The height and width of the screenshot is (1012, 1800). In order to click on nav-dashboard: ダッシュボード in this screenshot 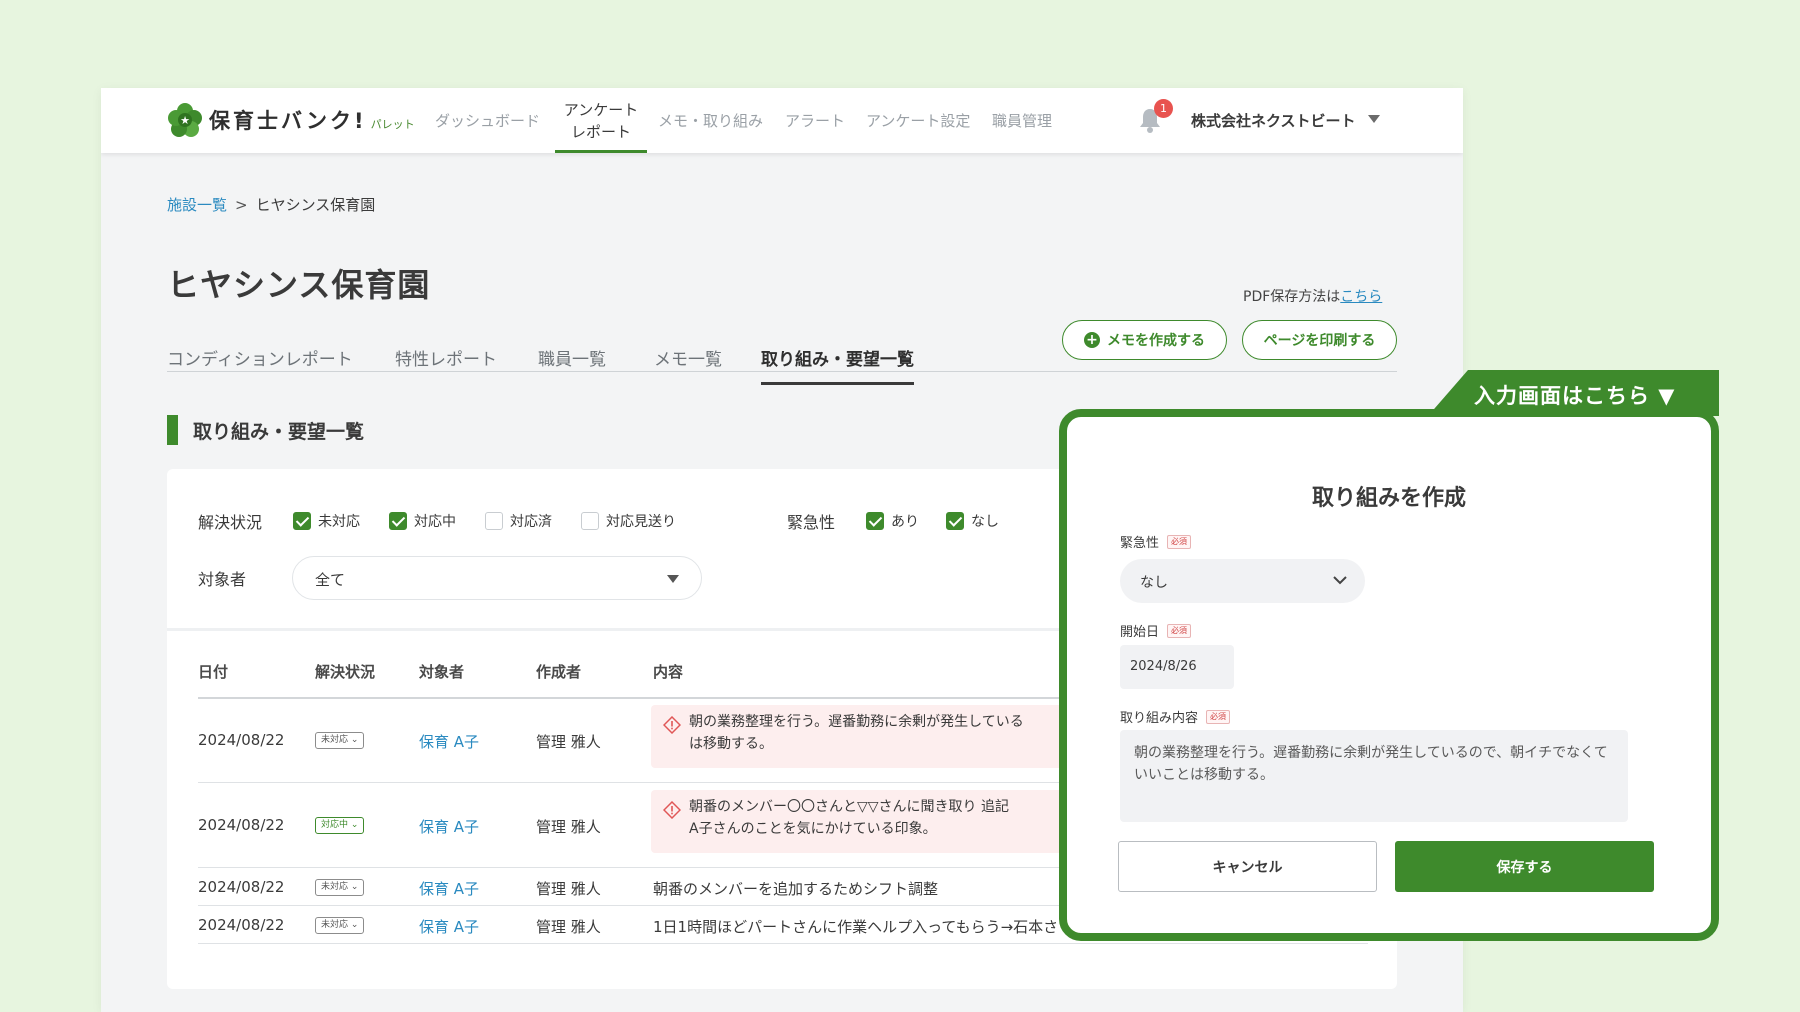, I will do `click(487, 120)`.